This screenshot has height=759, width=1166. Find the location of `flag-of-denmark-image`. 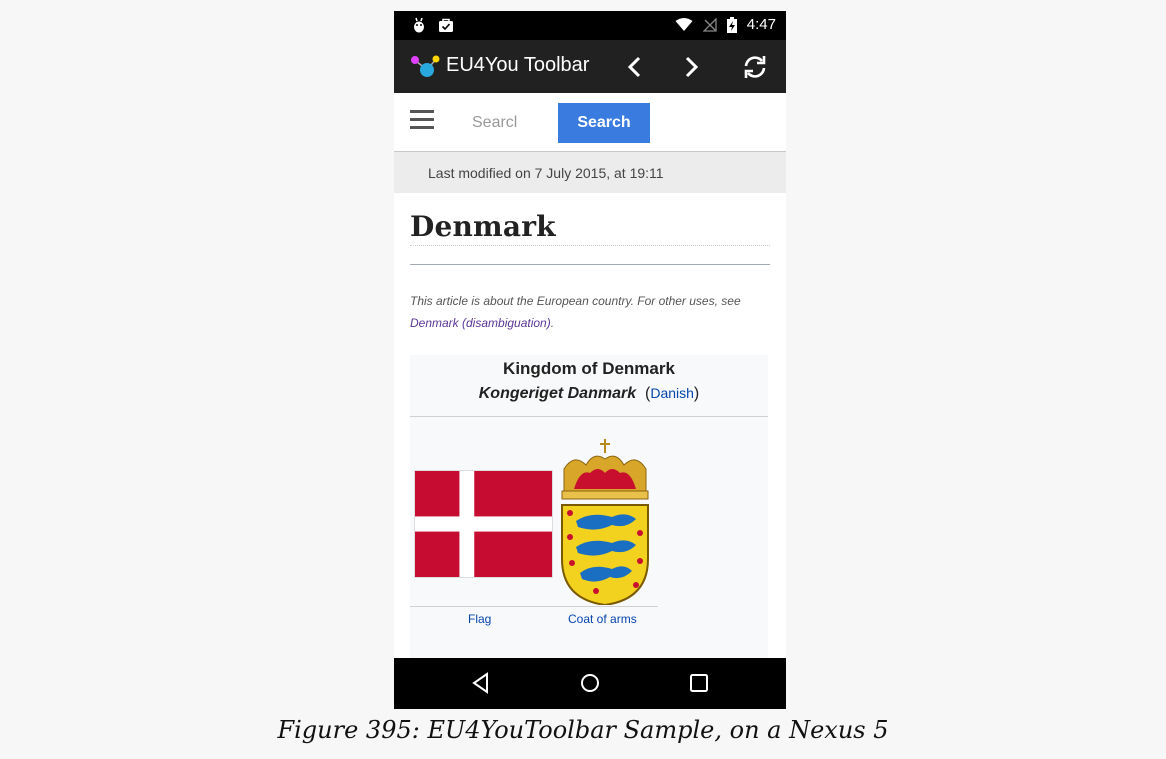

flag-of-denmark-image is located at coordinates (483, 524).